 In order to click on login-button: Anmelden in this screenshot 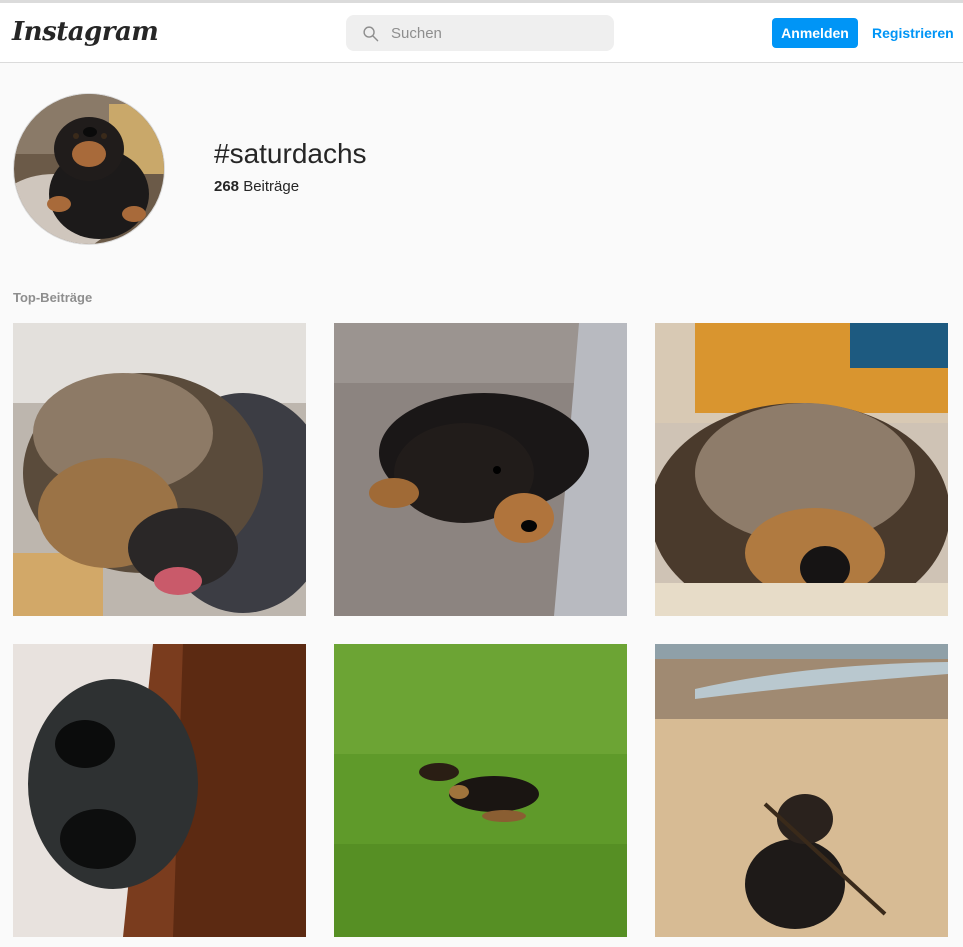, I will do `click(815, 33)`.